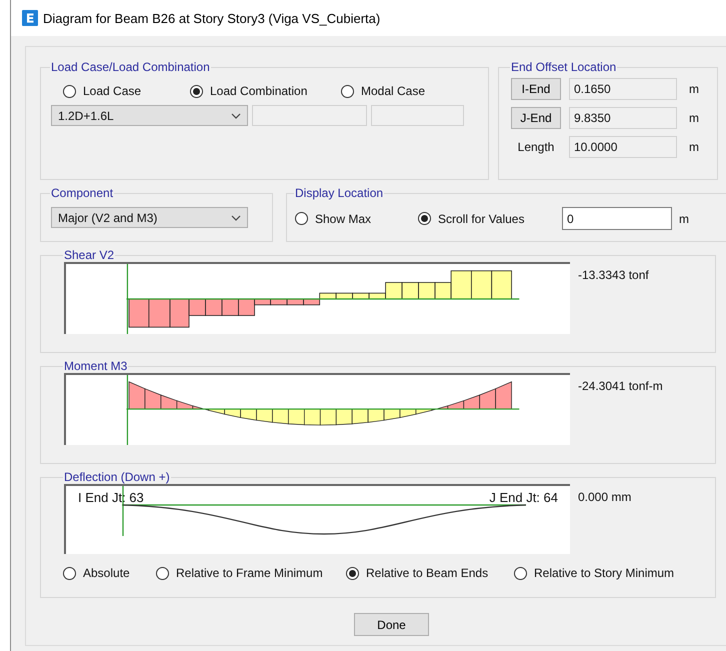 The image size is (726, 651). I want to click on offset-field: 10.0000, so click(623, 147).